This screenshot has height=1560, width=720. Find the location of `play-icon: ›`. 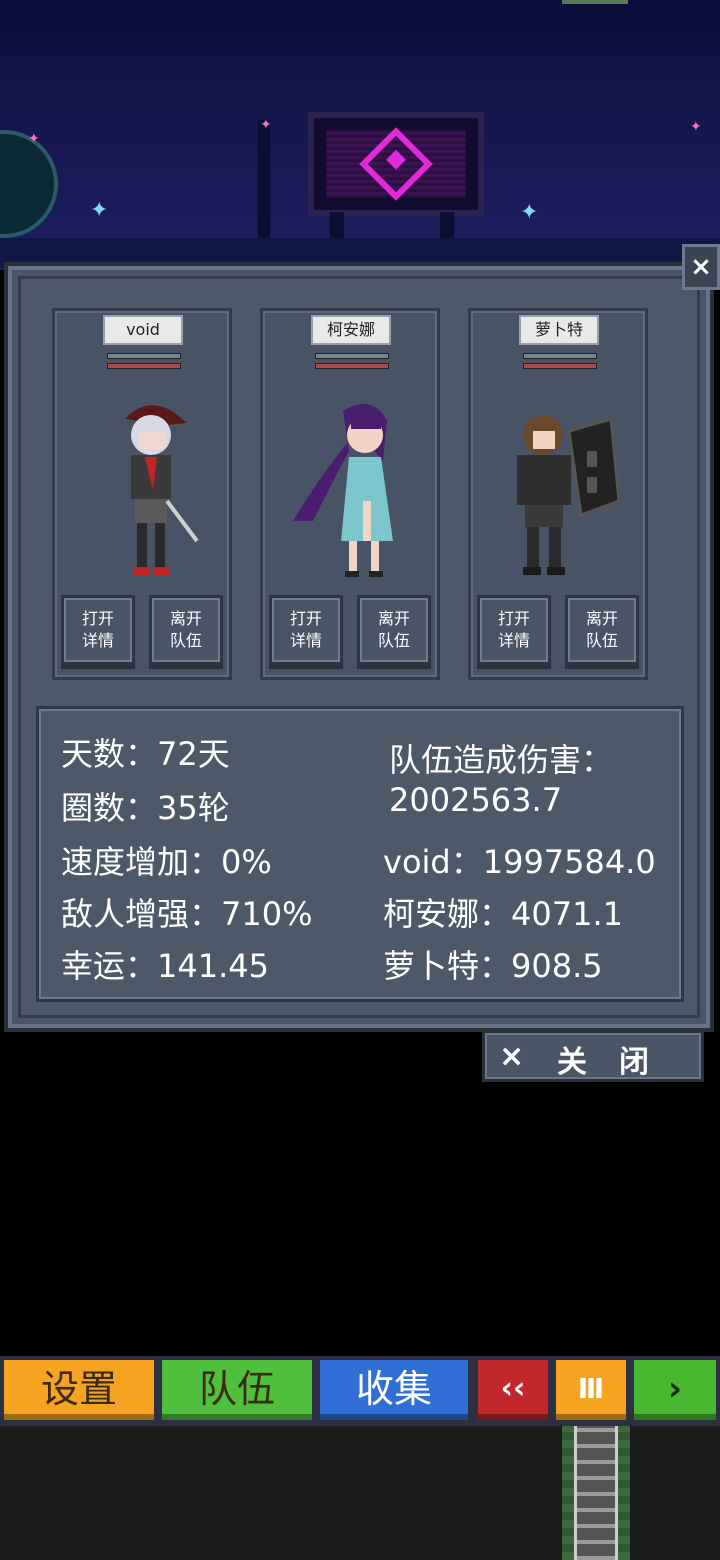

play-icon: › is located at coordinates (675, 1390).